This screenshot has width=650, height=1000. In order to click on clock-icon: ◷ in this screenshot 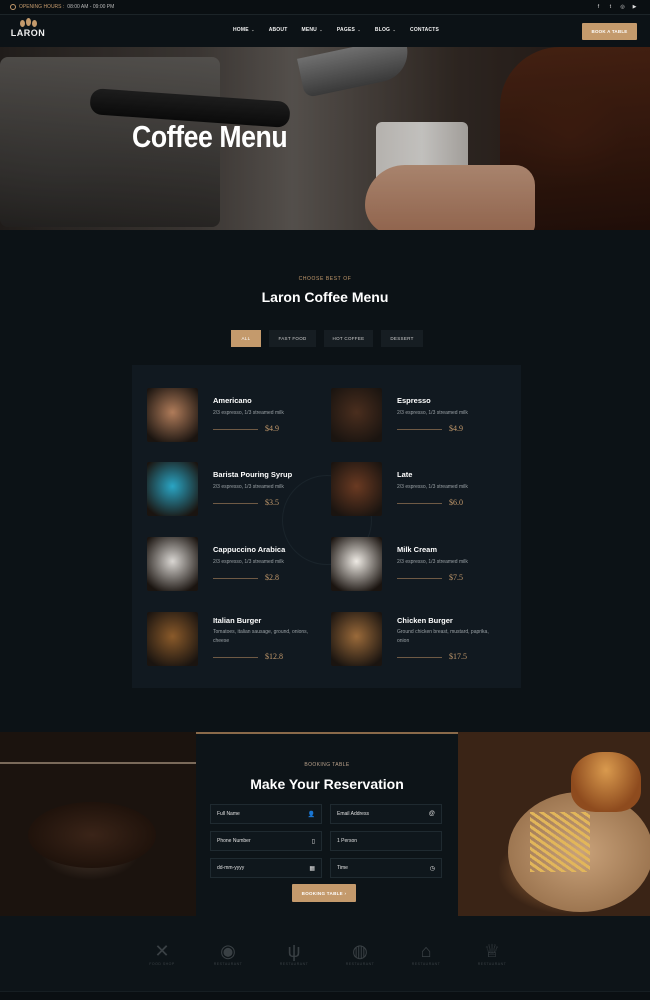, I will do `click(432, 868)`.